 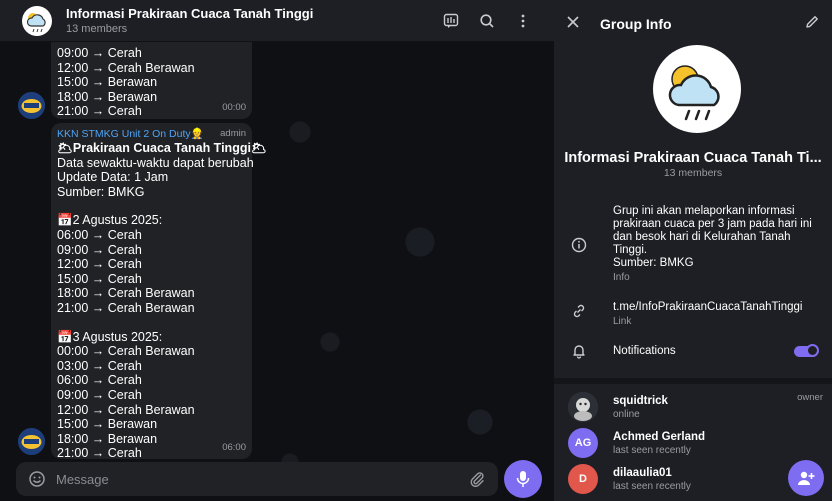 I want to click on message-line: Sumber: BMKG, so click(x=101, y=191).